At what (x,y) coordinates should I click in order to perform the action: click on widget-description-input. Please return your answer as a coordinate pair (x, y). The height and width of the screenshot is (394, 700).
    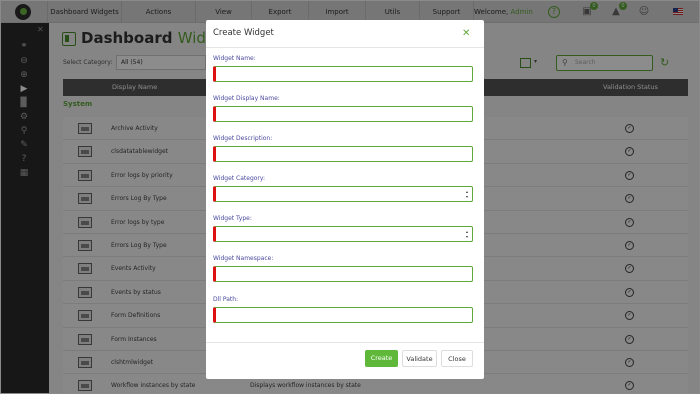
    Looking at the image, I should click on (343, 154).